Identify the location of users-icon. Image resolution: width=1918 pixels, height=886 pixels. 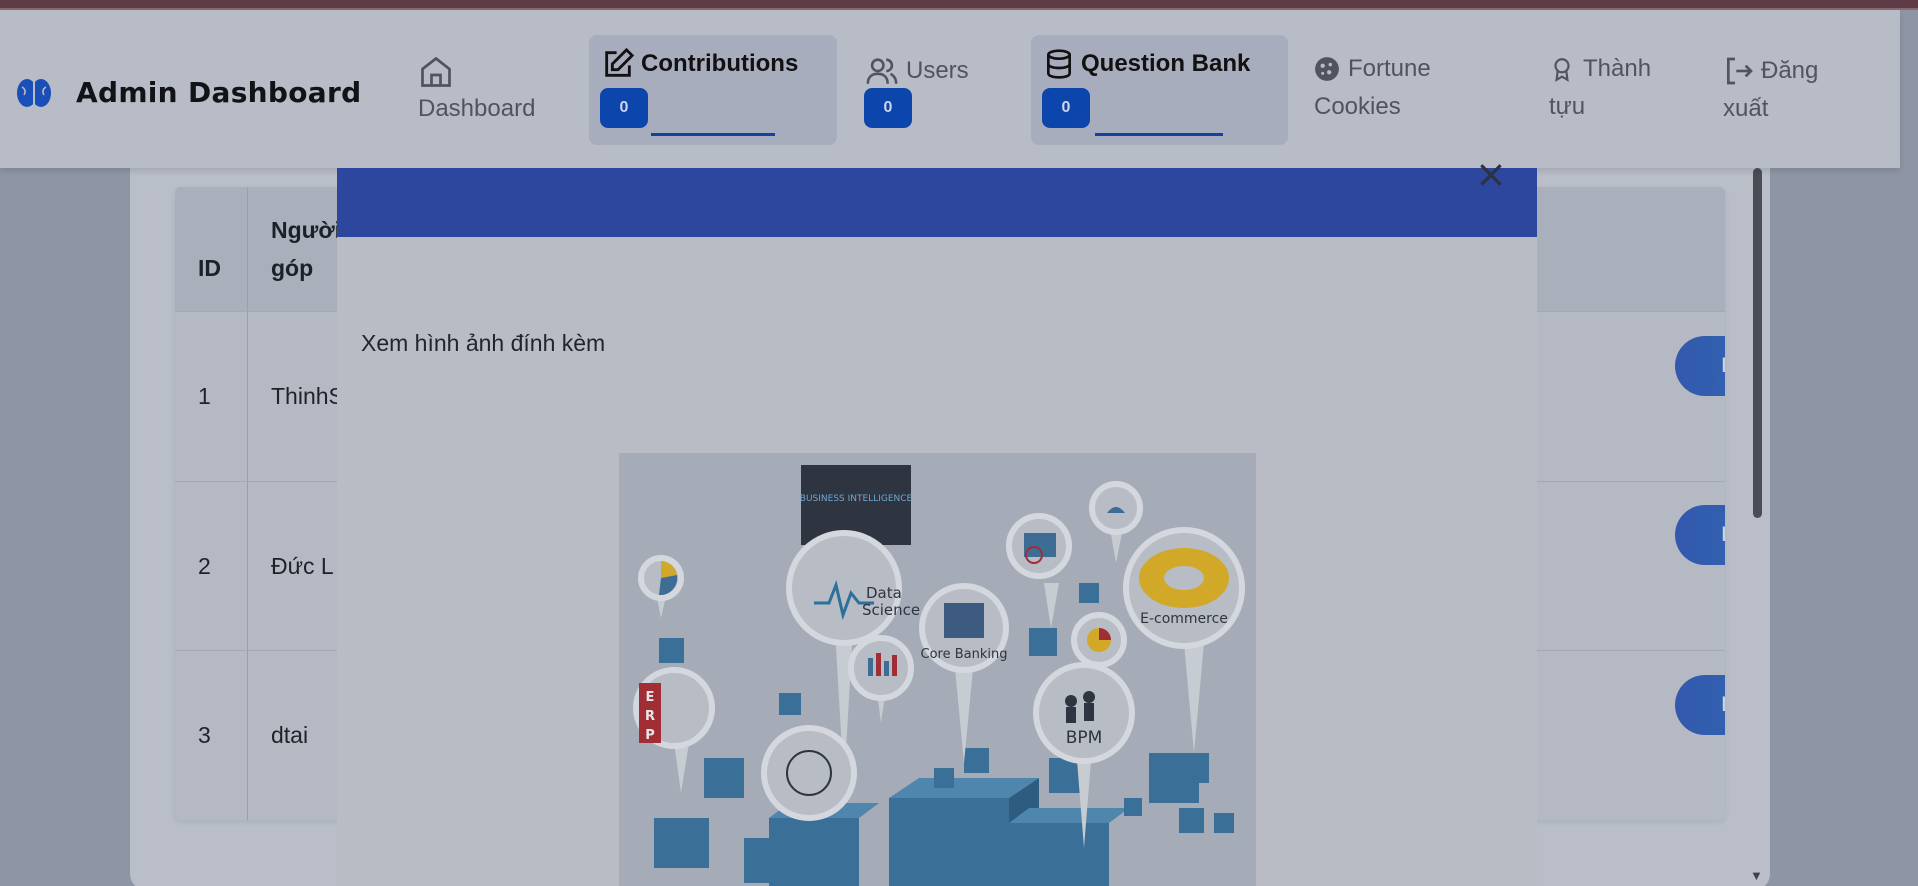
(882, 71).